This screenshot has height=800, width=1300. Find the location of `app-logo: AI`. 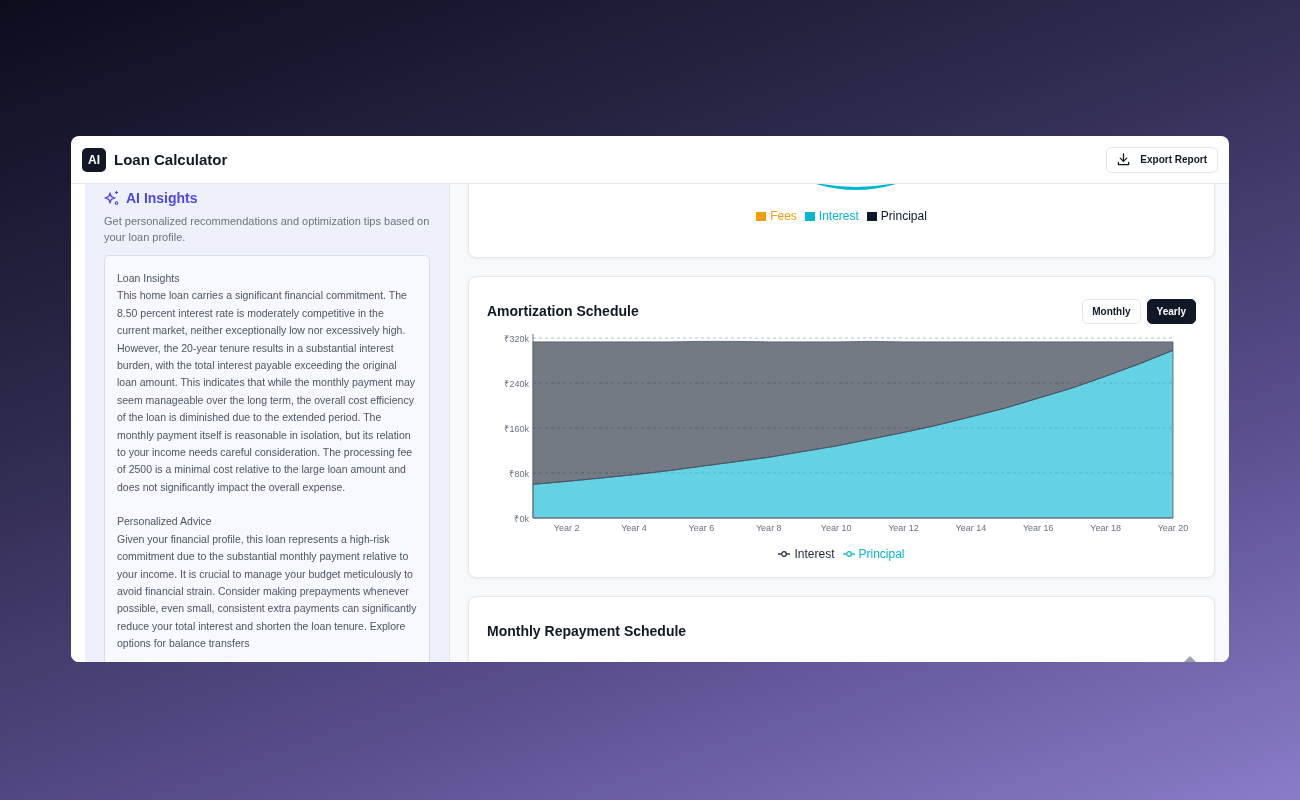

app-logo: AI is located at coordinates (94, 159).